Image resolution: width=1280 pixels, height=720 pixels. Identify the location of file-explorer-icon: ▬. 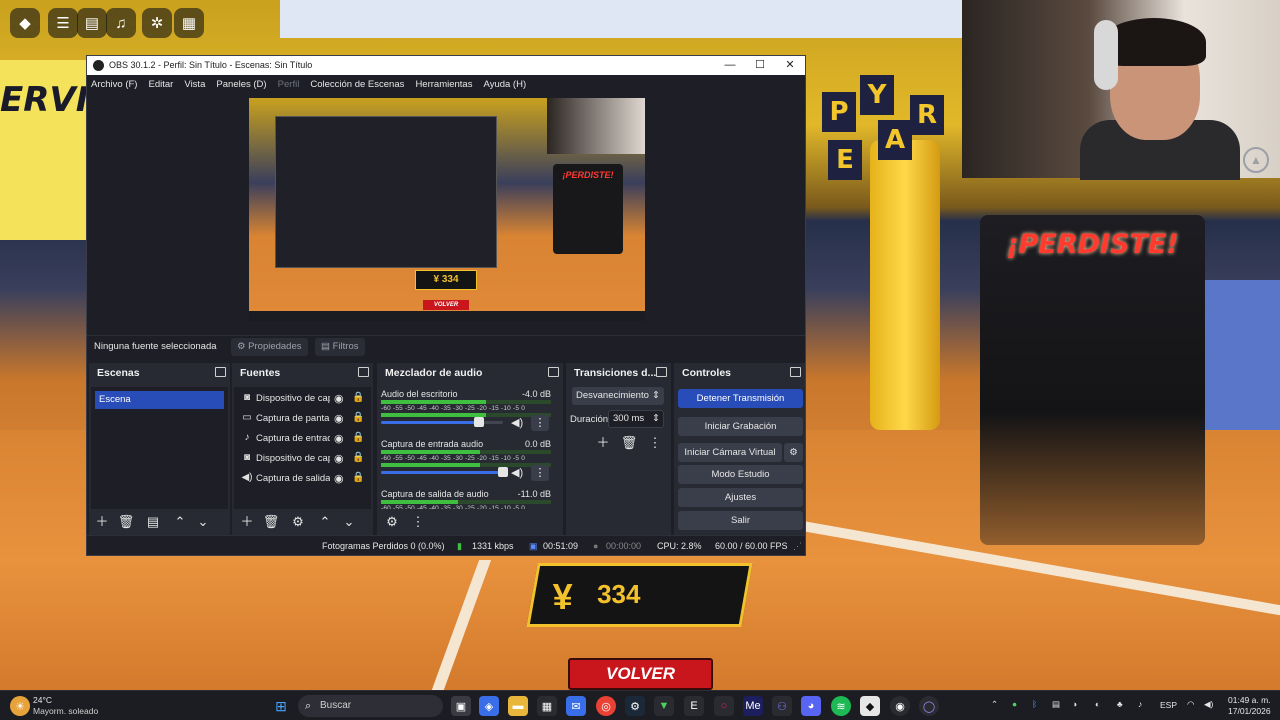
(518, 706).